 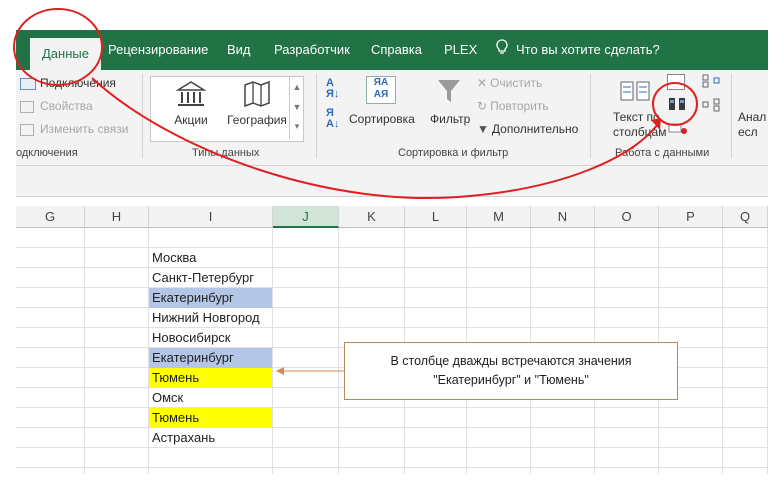 What do you see at coordinates (58, 47) in the screenshot?
I see `tab-highlight-ellipse` at bounding box center [58, 47].